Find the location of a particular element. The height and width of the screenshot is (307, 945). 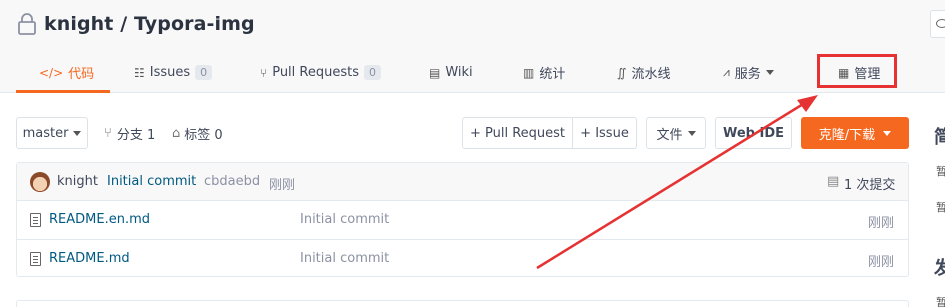

new-issue-label: + Issue is located at coordinates (604, 133).